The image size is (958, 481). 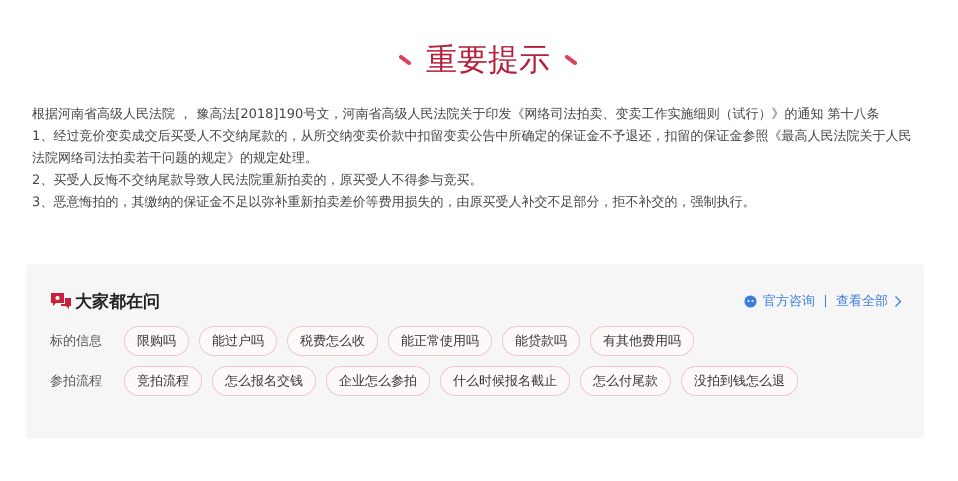 I want to click on question-tag: 什么时候报名截止, so click(x=505, y=381).